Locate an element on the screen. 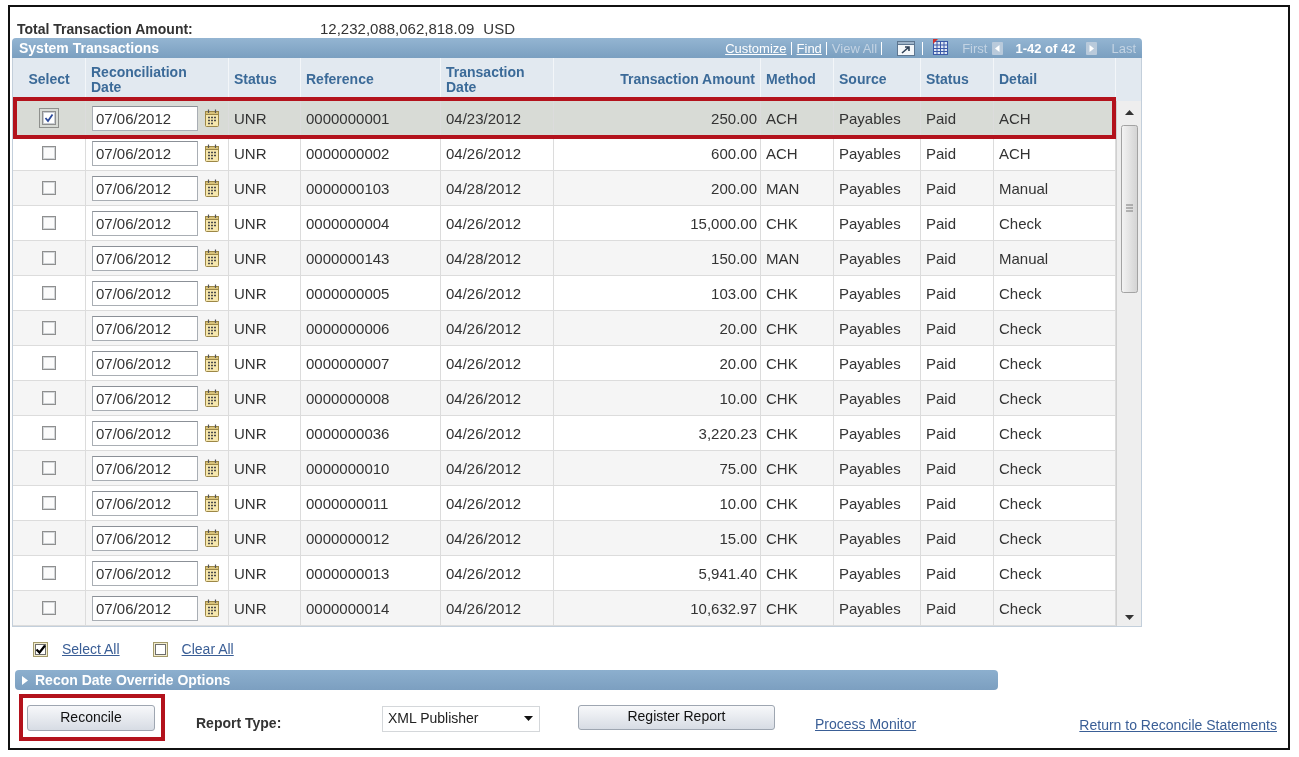 This screenshot has width=1299, height=757. table-cell: 75.00 is located at coordinates (657, 468).